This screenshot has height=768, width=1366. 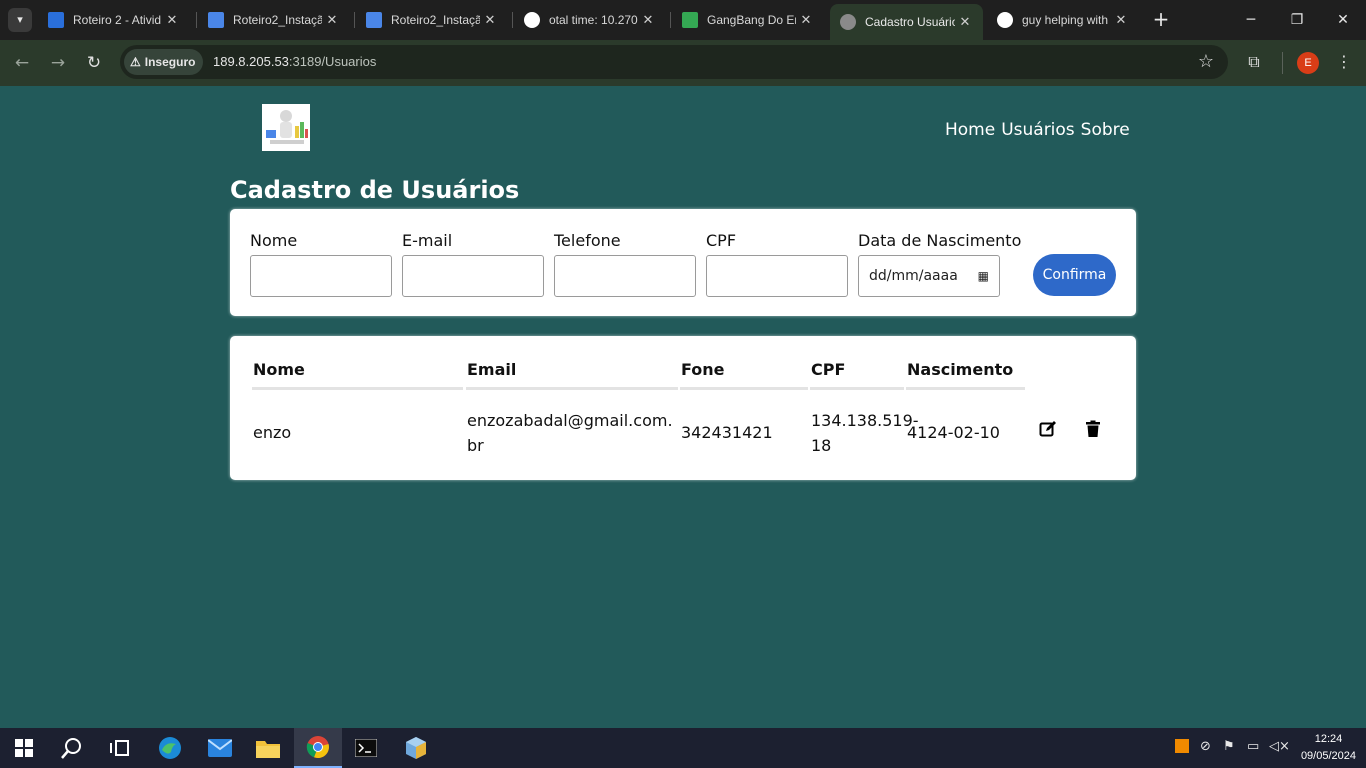 What do you see at coordinates (1048, 430) in the screenshot?
I see `edit-icon` at bounding box center [1048, 430].